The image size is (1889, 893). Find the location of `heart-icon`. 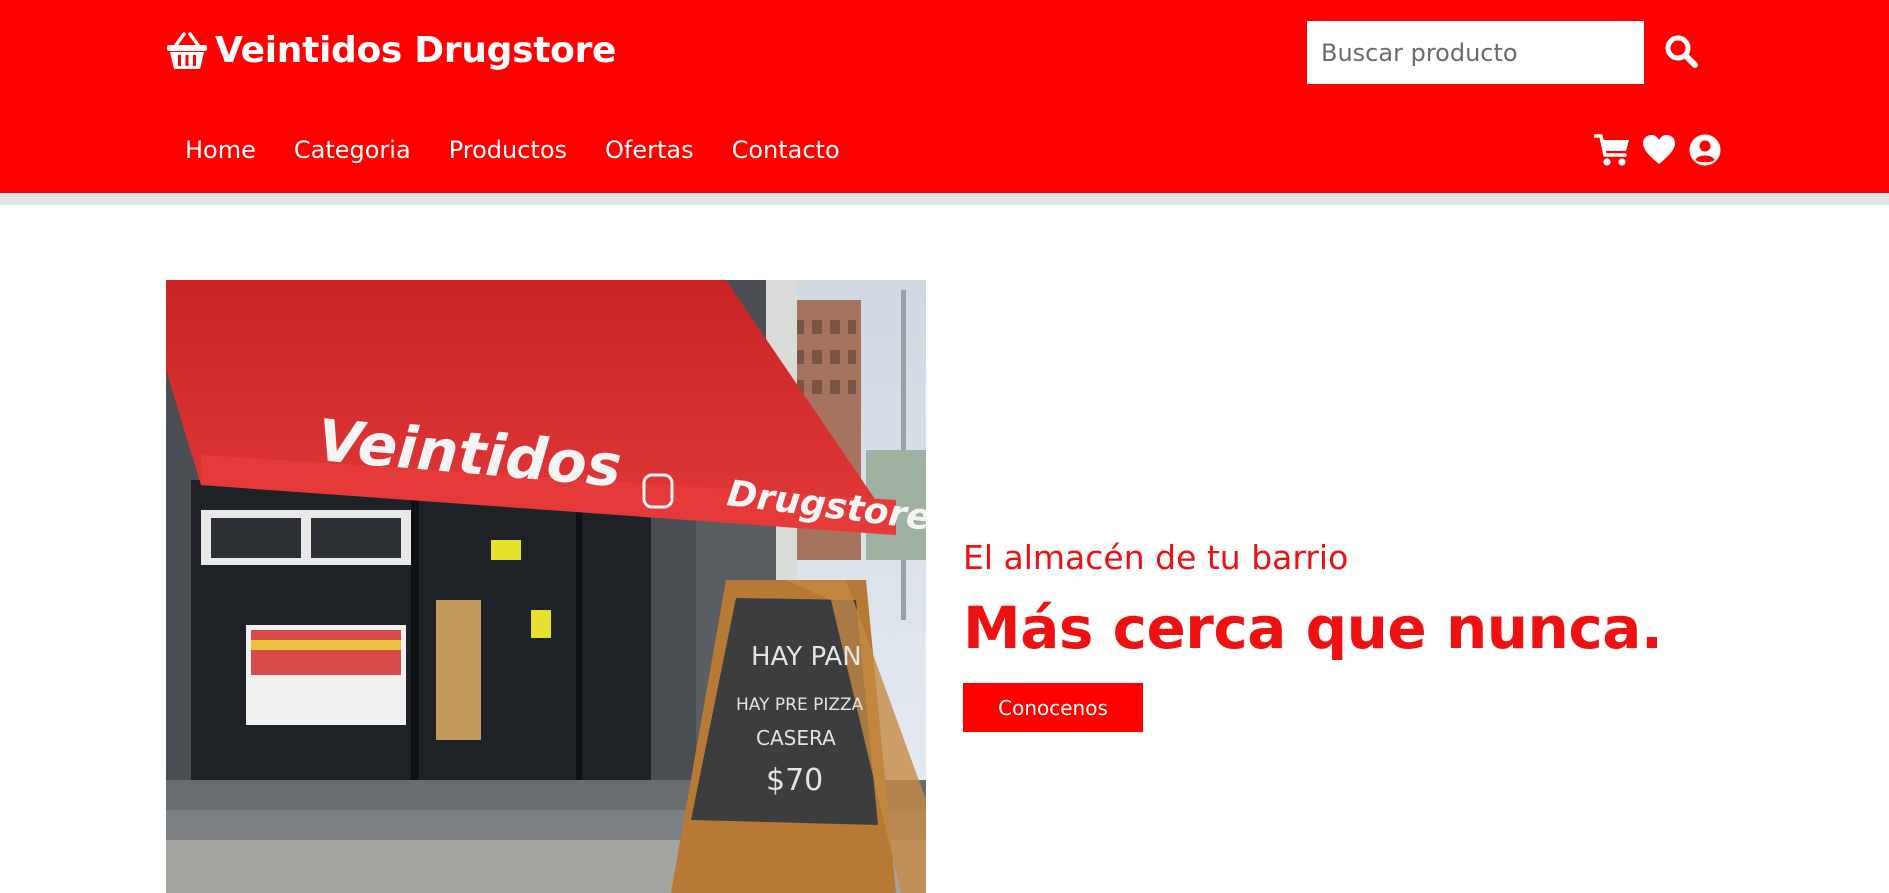

heart-icon is located at coordinates (1659, 149).